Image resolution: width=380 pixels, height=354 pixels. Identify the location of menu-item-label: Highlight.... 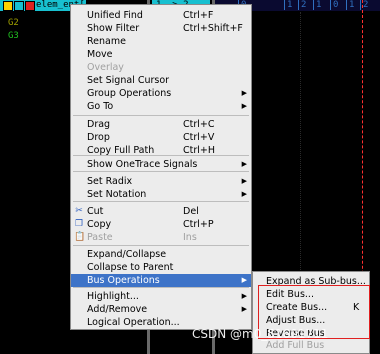
(113, 296).